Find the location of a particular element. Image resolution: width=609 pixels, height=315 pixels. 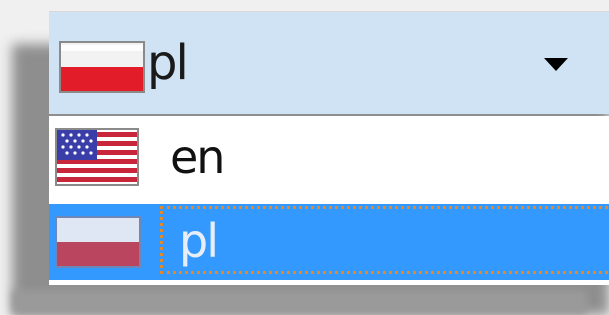

dropdown-shadow-tail is located at coordinates (299, 302).